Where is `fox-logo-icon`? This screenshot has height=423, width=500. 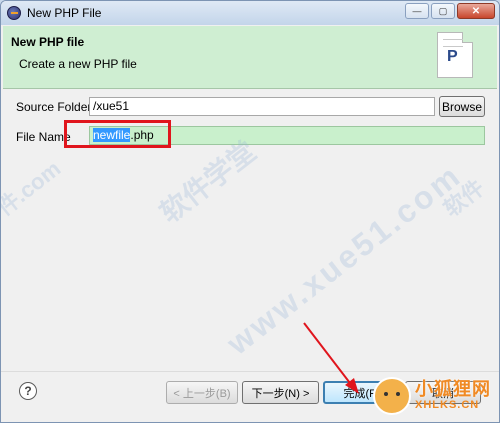
fox-logo-icon is located at coordinates (392, 396).